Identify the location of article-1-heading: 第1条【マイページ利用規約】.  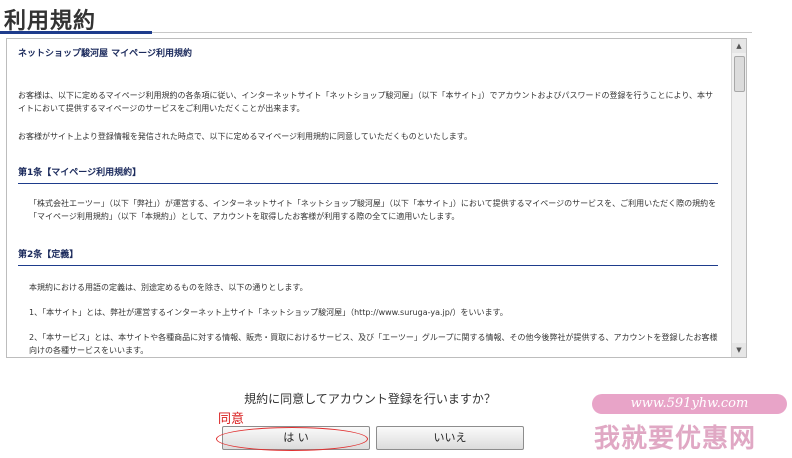
(368, 175).